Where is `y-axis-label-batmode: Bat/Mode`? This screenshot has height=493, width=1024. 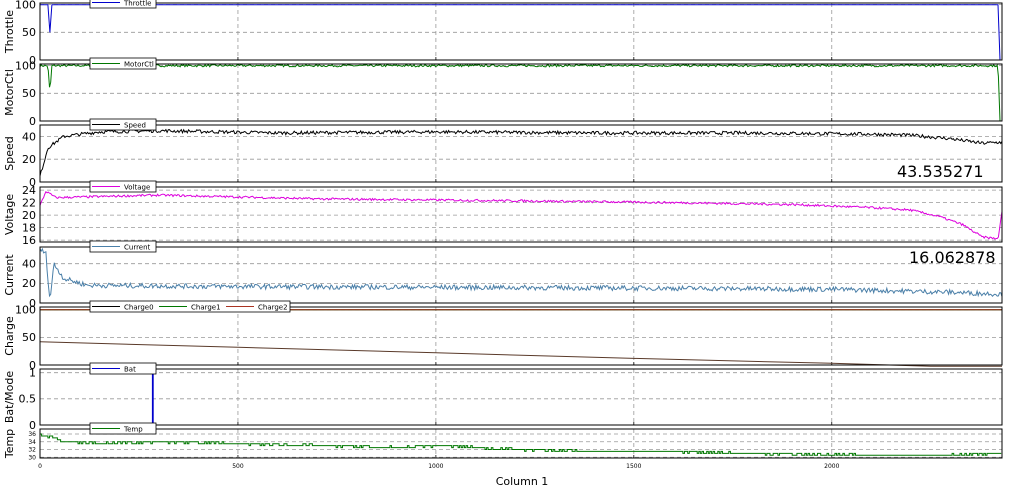
y-axis-label-batmode: Bat/Mode is located at coordinates (9, 397).